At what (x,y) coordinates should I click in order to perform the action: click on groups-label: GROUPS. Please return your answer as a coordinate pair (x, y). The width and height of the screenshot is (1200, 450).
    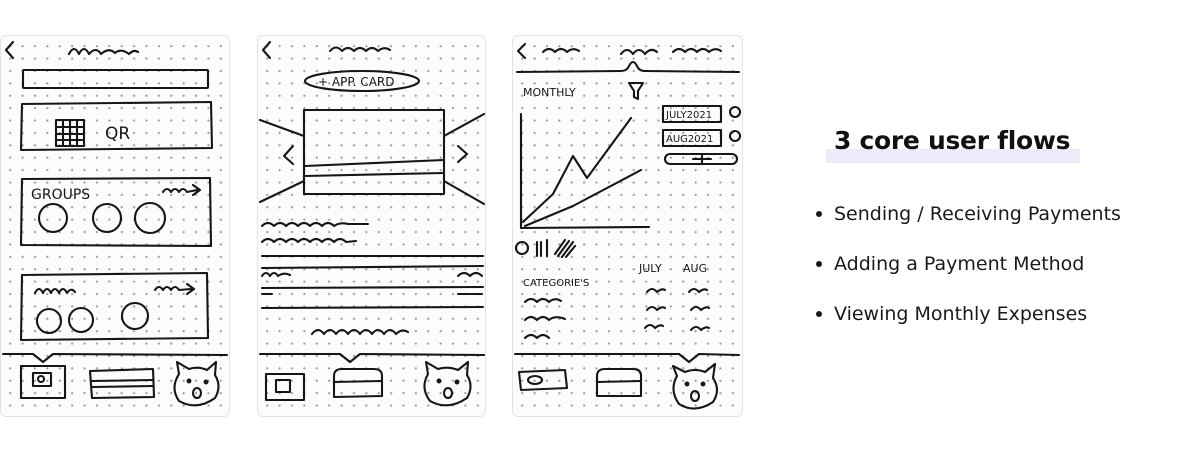
    Looking at the image, I should click on (60, 195).